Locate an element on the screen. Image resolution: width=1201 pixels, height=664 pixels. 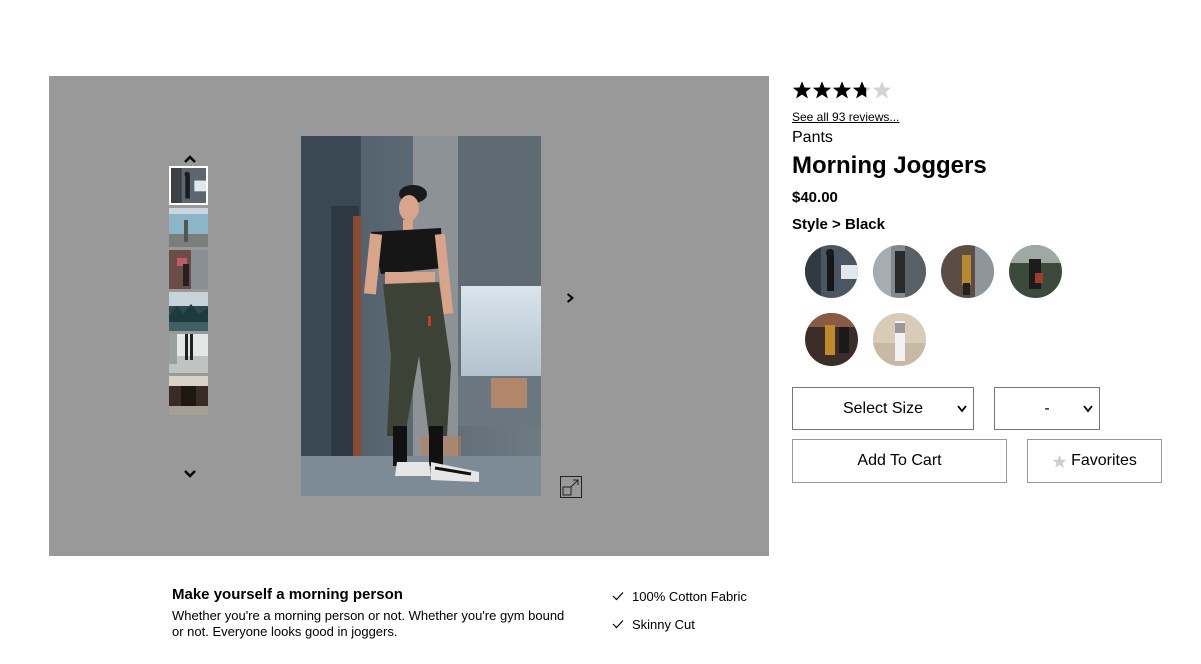
size-select: Select Size is located at coordinates (883, 408).